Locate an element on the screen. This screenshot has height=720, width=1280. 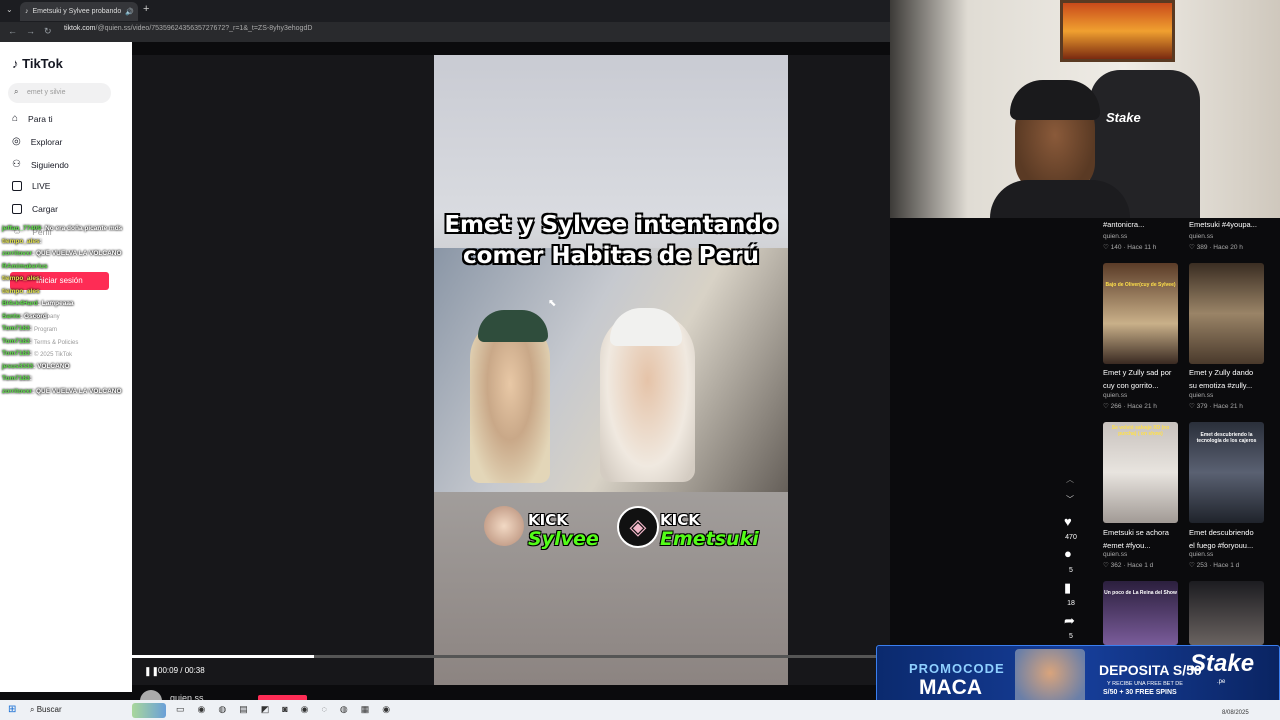
nav-label: Para ti is located at coordinates (40, 118).